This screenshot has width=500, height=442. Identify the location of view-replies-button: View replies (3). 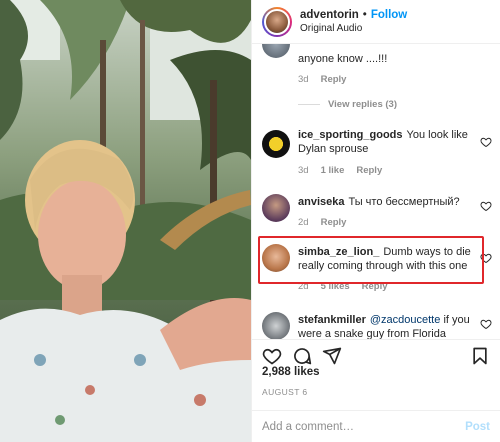
(347, 104).